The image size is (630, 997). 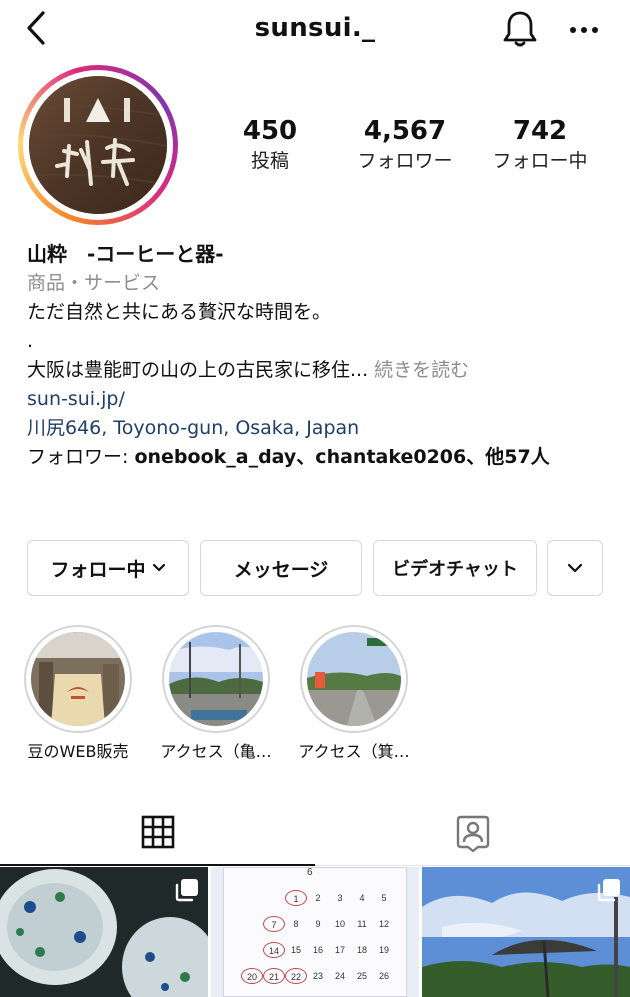 What do you see at coordinates (295, 950) in the screenshot?
I see `calendar-day: 15` at bounding box center [295, 950].